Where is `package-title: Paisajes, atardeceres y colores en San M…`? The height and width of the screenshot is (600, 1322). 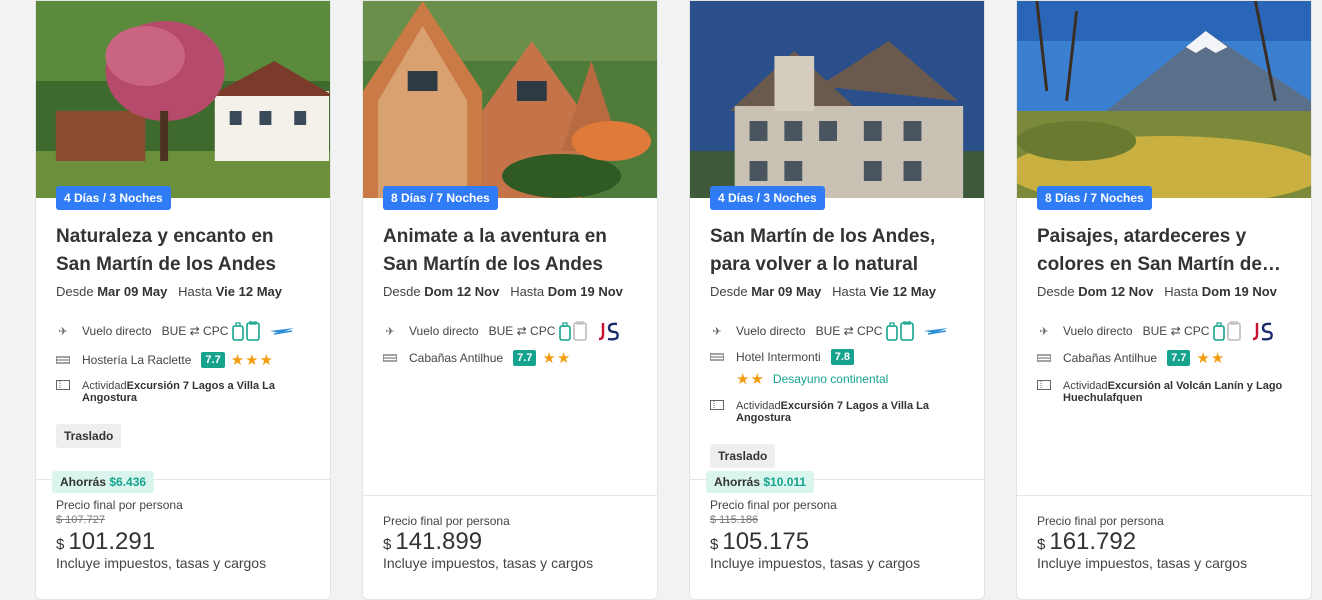
package-title: Paisajes, atardeceres y colores en San M… is located at coordinates (1165, 251).